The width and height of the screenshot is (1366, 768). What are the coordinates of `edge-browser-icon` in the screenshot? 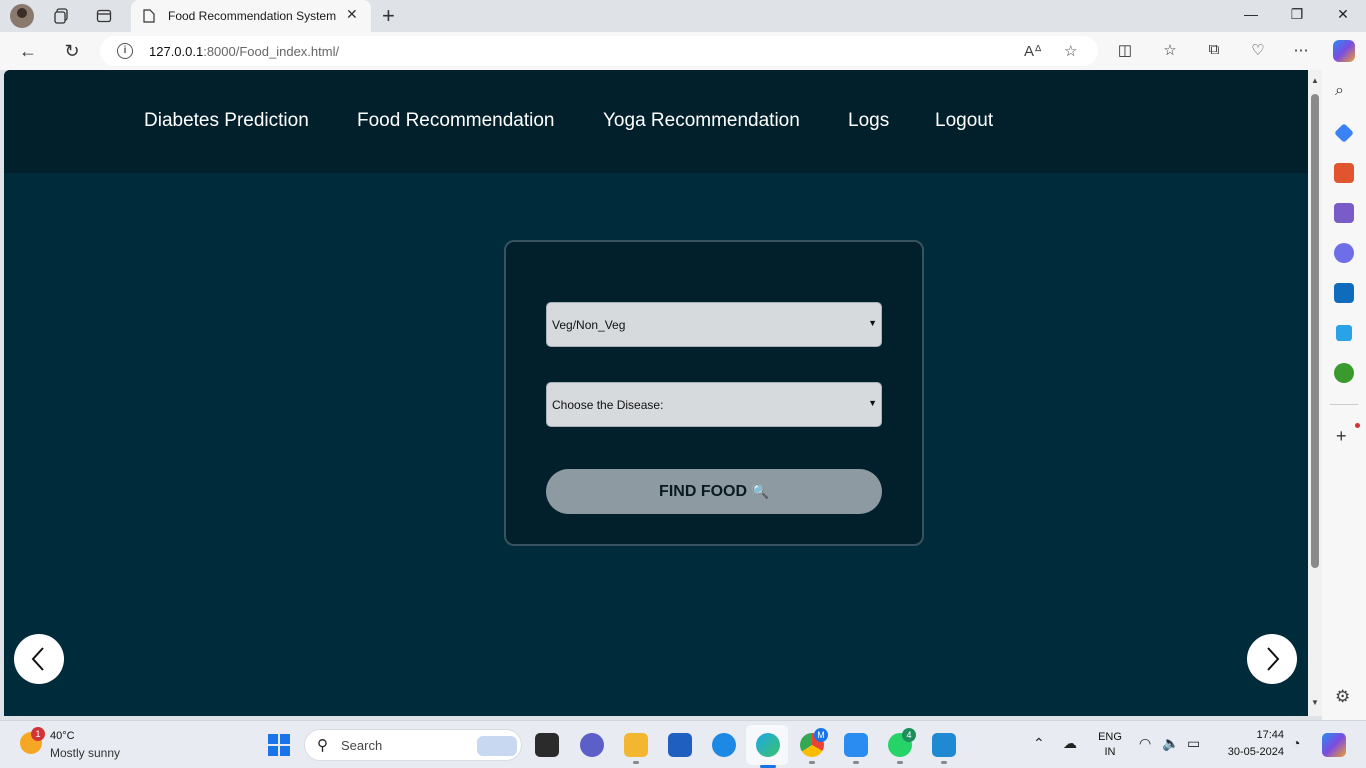 It's located at (768, 745).